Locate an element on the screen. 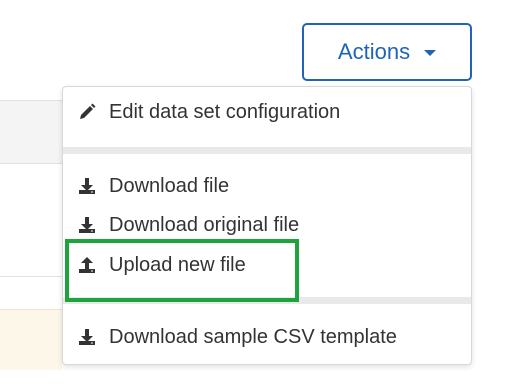 The image size is (516, 388). menu-item-edit-configuration: Edit data set configuration is located at coordinates (267, 112).